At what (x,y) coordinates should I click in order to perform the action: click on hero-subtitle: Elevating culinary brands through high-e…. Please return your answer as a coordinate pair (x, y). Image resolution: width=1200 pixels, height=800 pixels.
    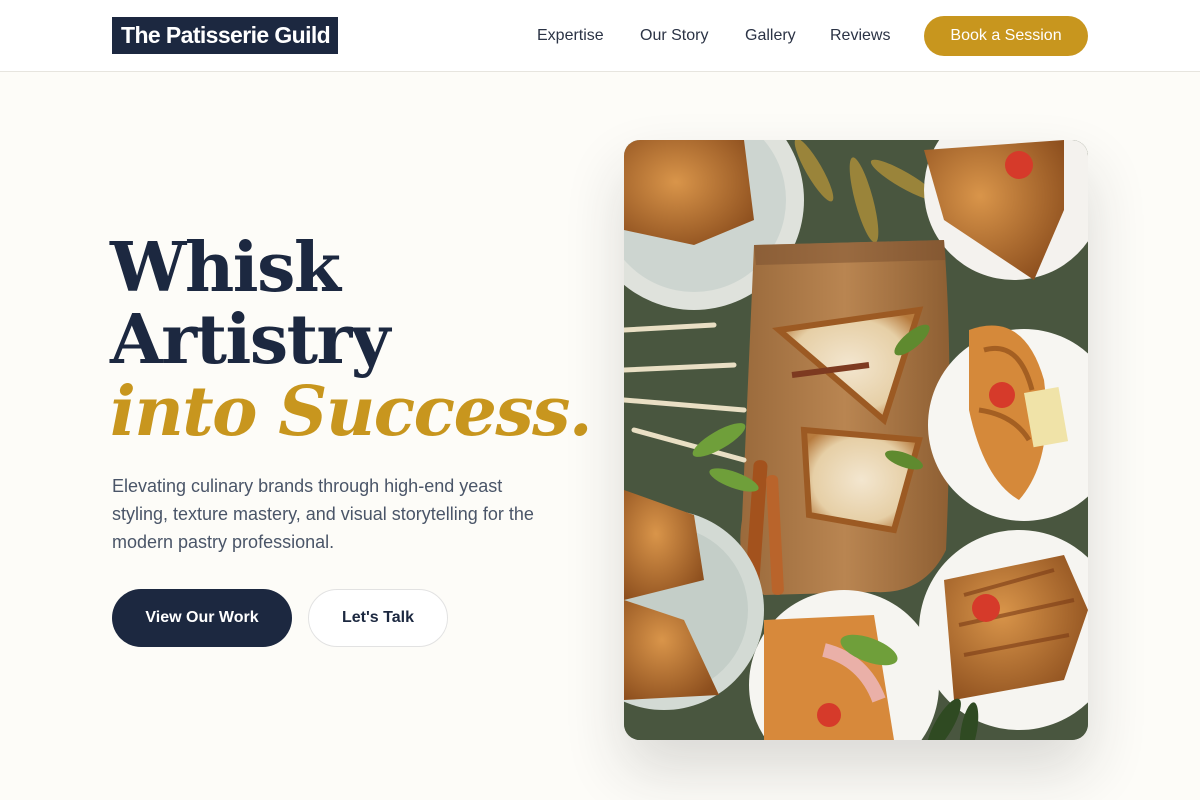
    Looking at the image, I should click on (323, 514).